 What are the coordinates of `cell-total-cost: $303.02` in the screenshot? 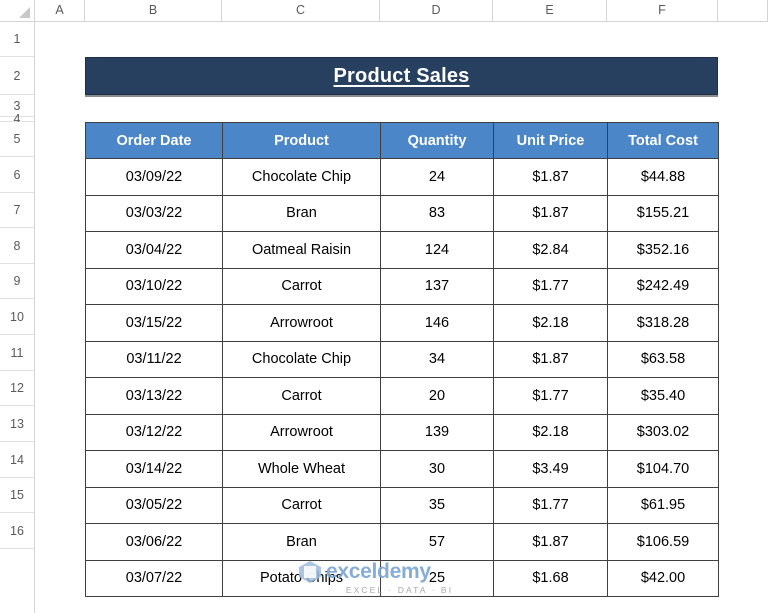 It's located at (663, 432).